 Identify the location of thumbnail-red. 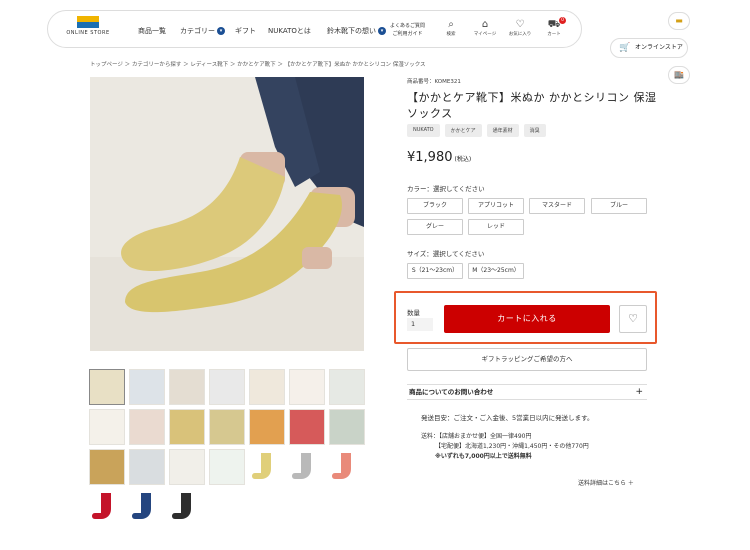
(107, 507).